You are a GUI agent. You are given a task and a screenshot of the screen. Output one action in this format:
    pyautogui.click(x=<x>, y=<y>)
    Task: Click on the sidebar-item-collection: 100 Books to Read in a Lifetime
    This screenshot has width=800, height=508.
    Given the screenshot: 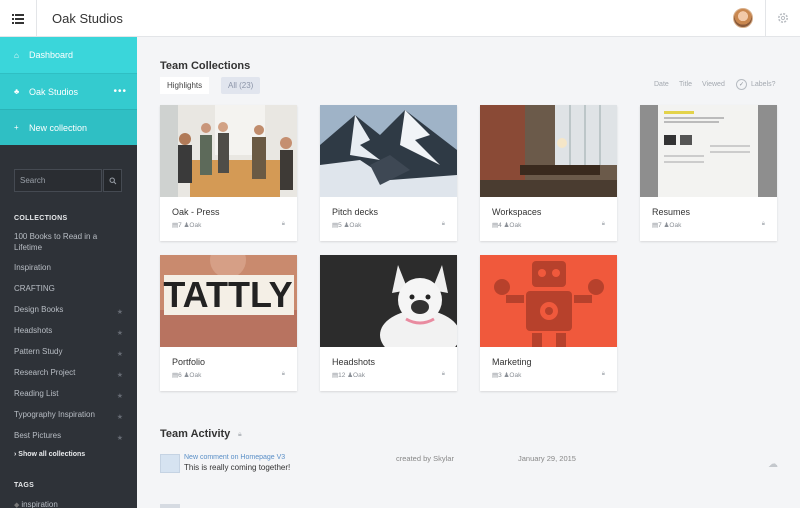 What is the action you would take?
    pyautogui.click(x=55, y=246)
    